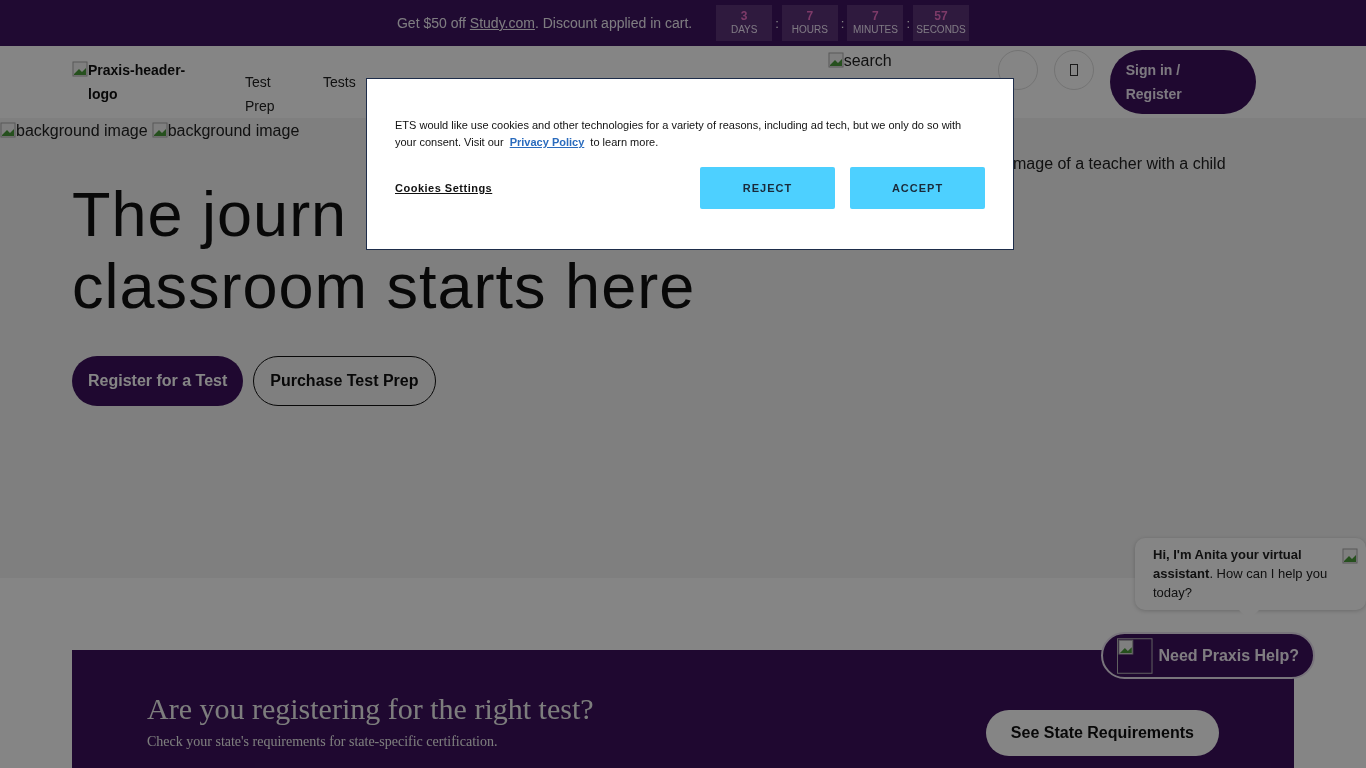  I want to click on countdown-unit: HOURS, so click(809, 29).